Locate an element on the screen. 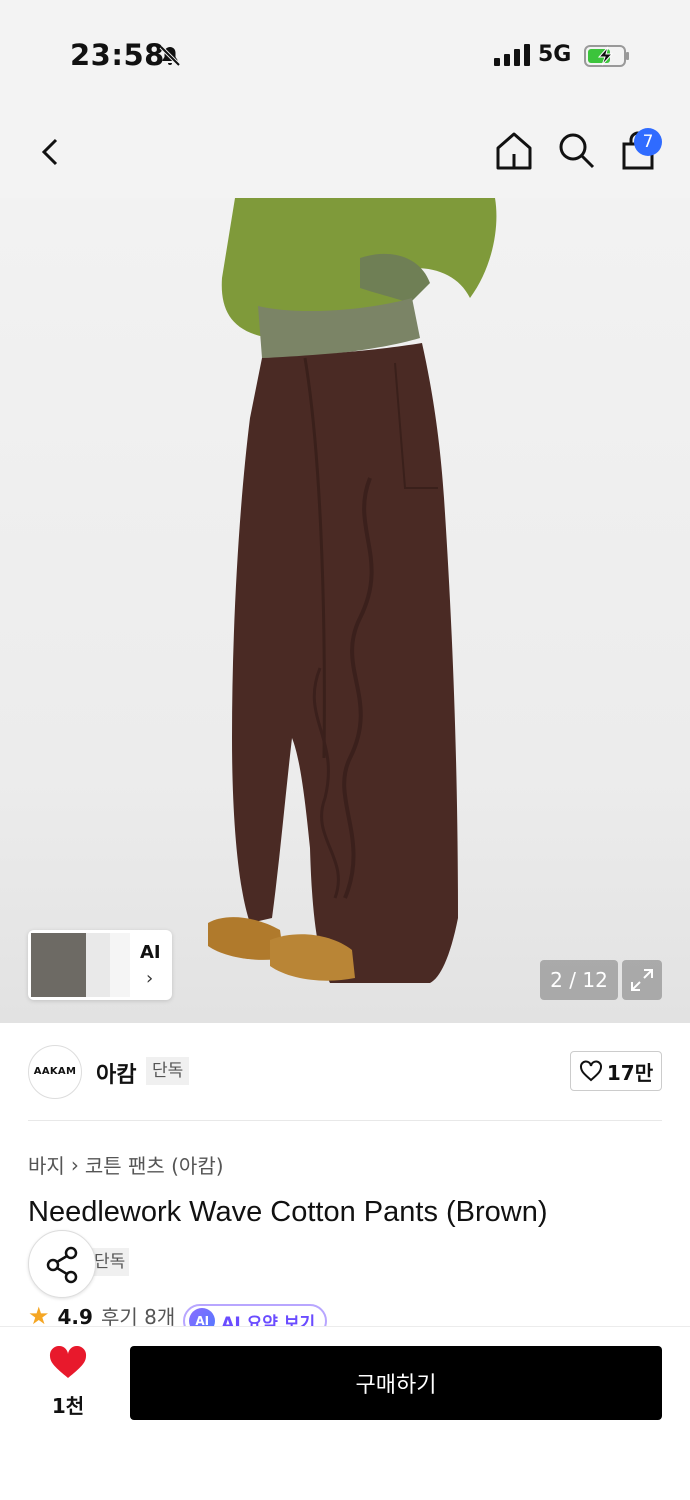  share-icon is located at coordinates (62, 1265).